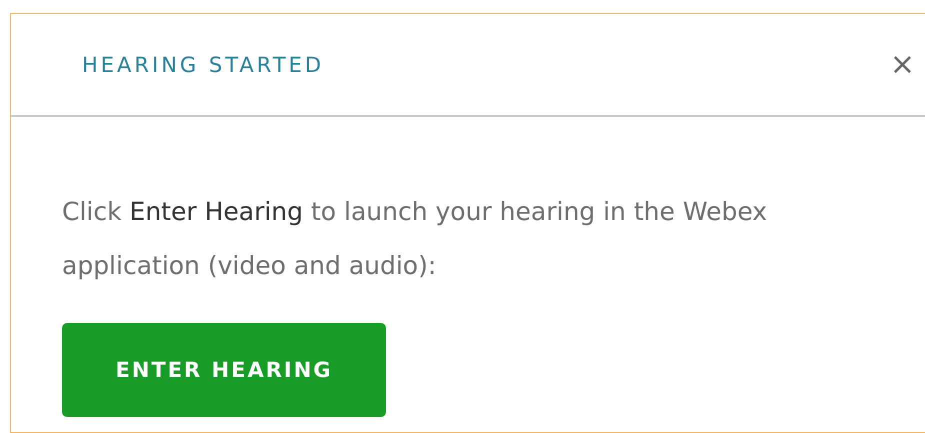 This screenshot has height=433, width=925. I want to click on close-button: ×, so click(902, 65).